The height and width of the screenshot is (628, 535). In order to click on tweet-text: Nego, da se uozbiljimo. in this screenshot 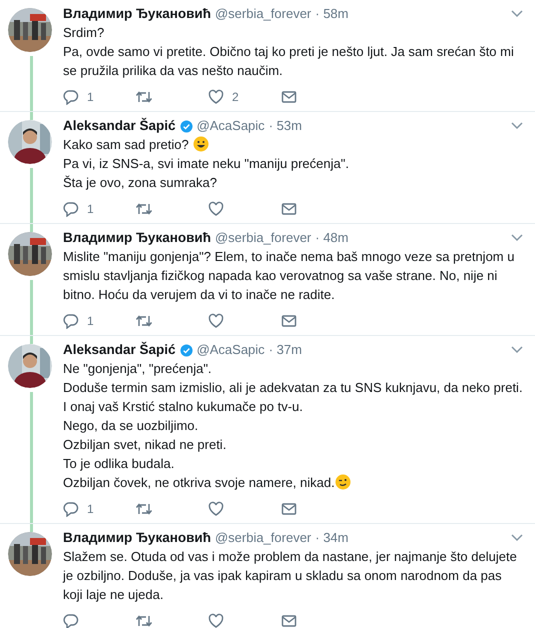, I will do `click(130, 425)`.